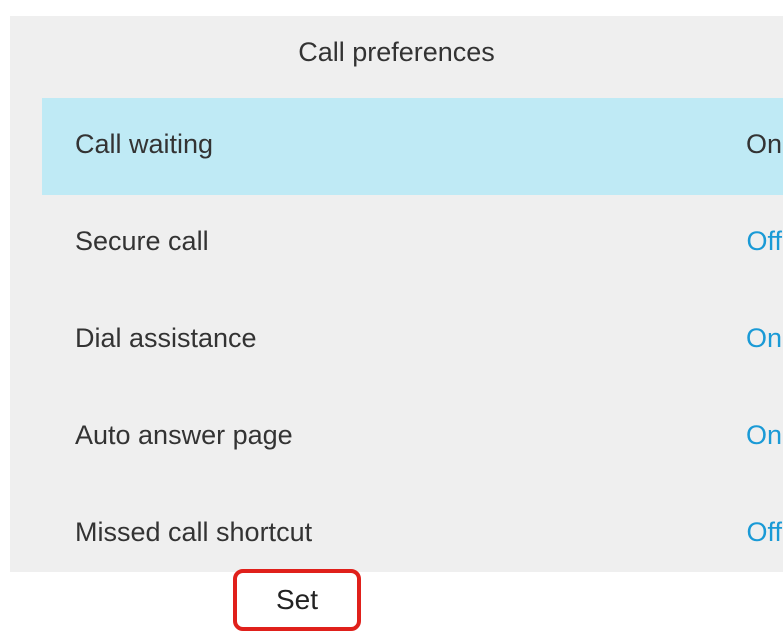 The image size is (783, 633). Describe the element at coordinates (142, 241) in the screenshot. I see `setting-label: Secure call` at that location.